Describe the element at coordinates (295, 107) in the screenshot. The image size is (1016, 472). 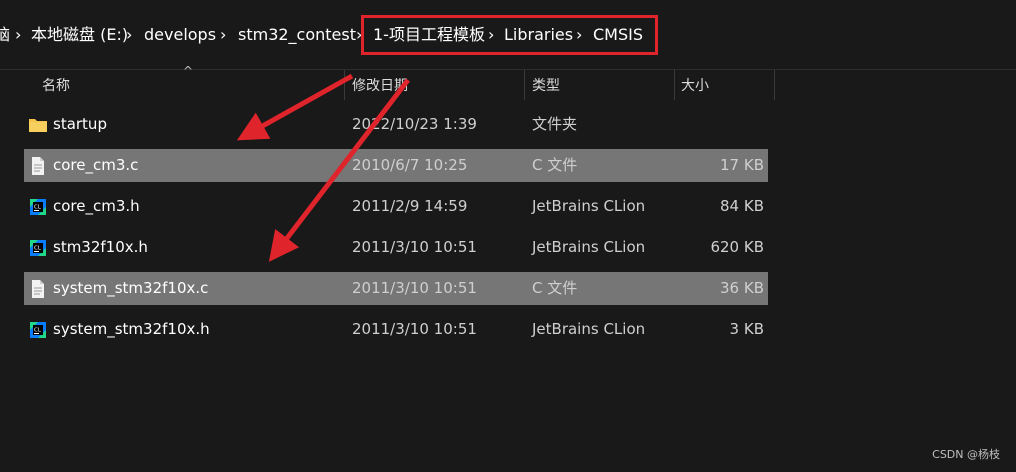
I see `annotation-arrow` at that location.